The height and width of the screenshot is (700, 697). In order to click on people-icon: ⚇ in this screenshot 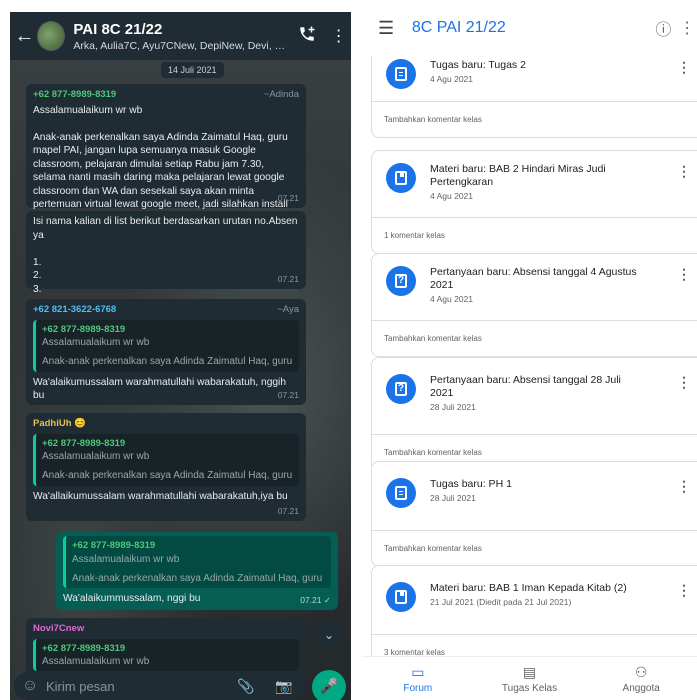, I will do `click(641, 671)`.